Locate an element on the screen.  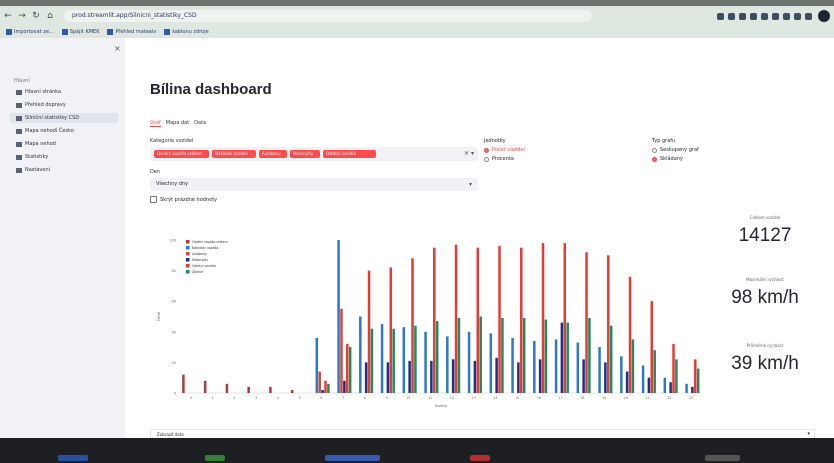
sidebar-item-road-stats: Silniční statistiky CSD is located at coordinates (64, 118).